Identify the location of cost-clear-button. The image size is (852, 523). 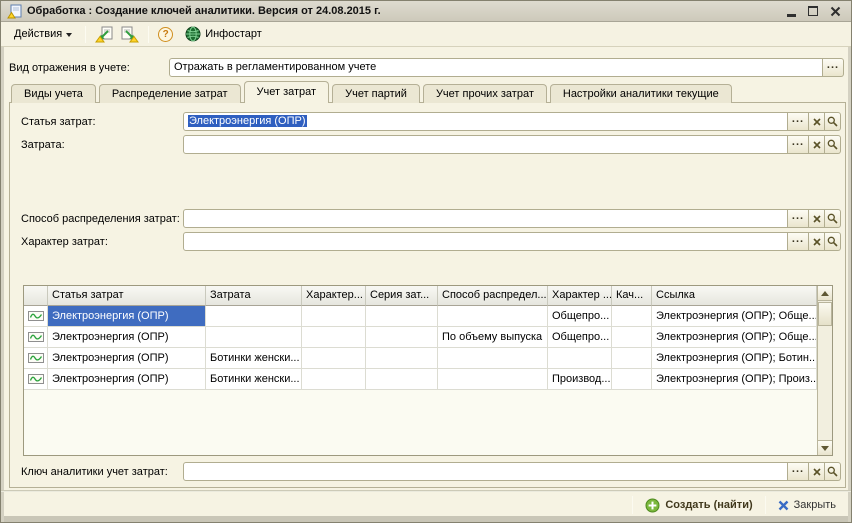
(817, 144).